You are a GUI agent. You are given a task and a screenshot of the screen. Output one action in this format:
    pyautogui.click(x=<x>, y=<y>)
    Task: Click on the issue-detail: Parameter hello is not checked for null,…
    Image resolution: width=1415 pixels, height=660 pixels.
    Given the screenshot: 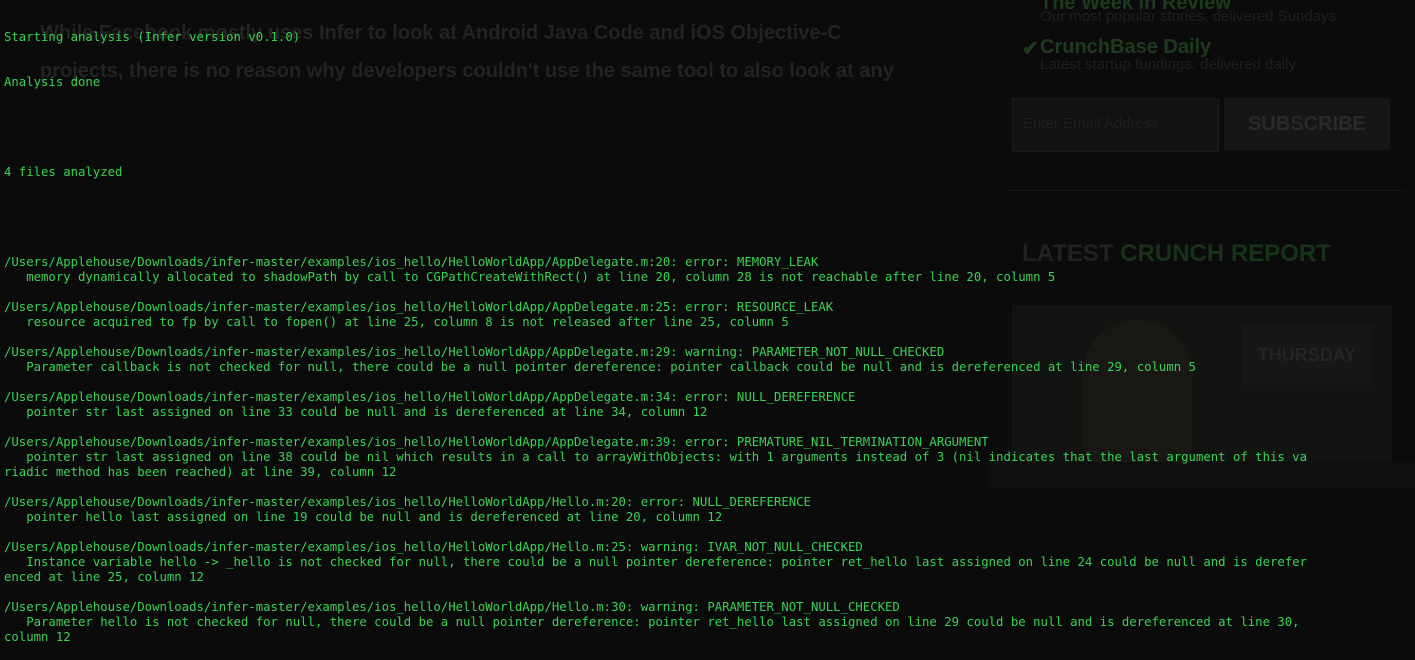 What is the action you would take?
    pyautogui.click(x=652, y=622)
    